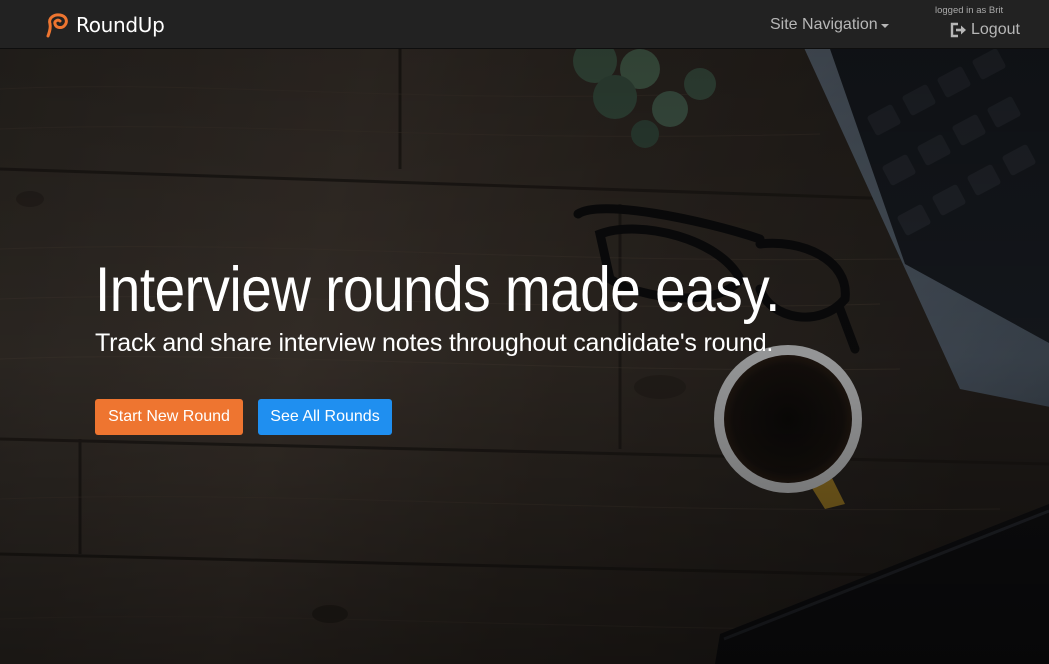 The height and width of the screenshot is (664, 1049). Describe the element at coordinates (120, 25) in the screenshot. I see `brand-name: RoundUp` at that location.